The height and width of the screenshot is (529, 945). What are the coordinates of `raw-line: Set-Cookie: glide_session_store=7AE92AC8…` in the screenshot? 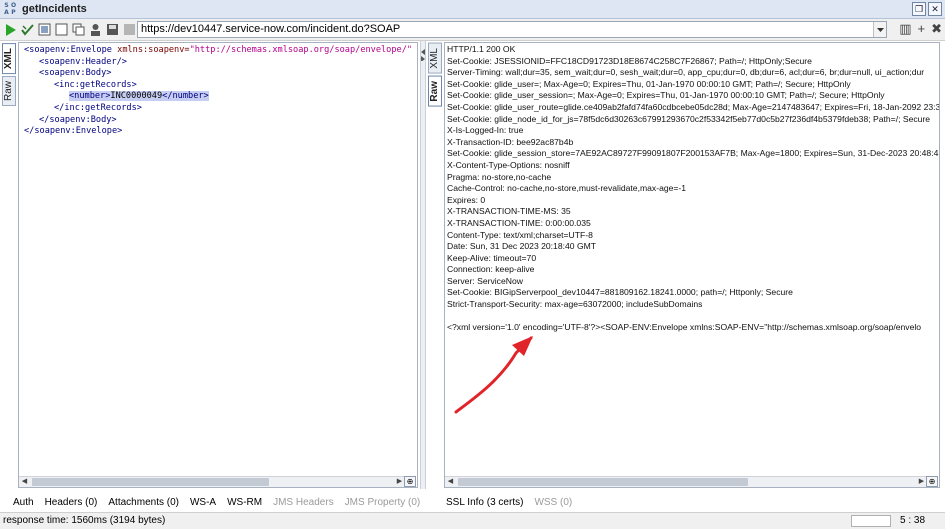 It's located at (693, 153).